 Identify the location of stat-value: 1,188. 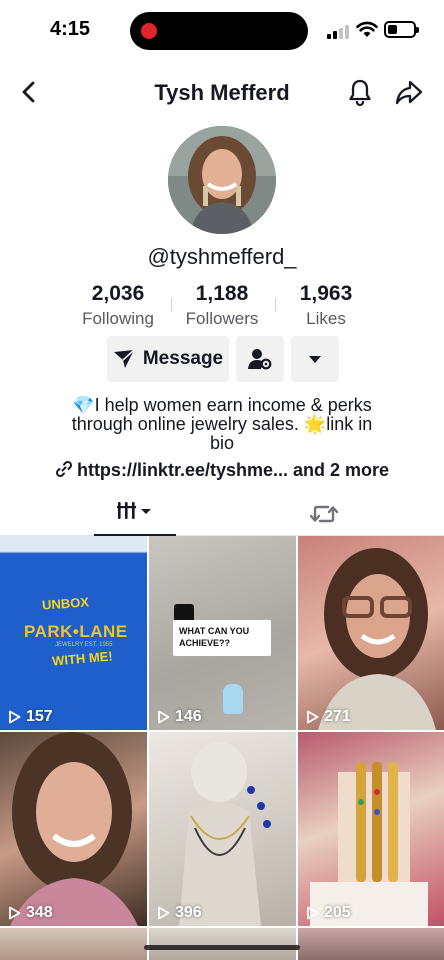
(222, 293).